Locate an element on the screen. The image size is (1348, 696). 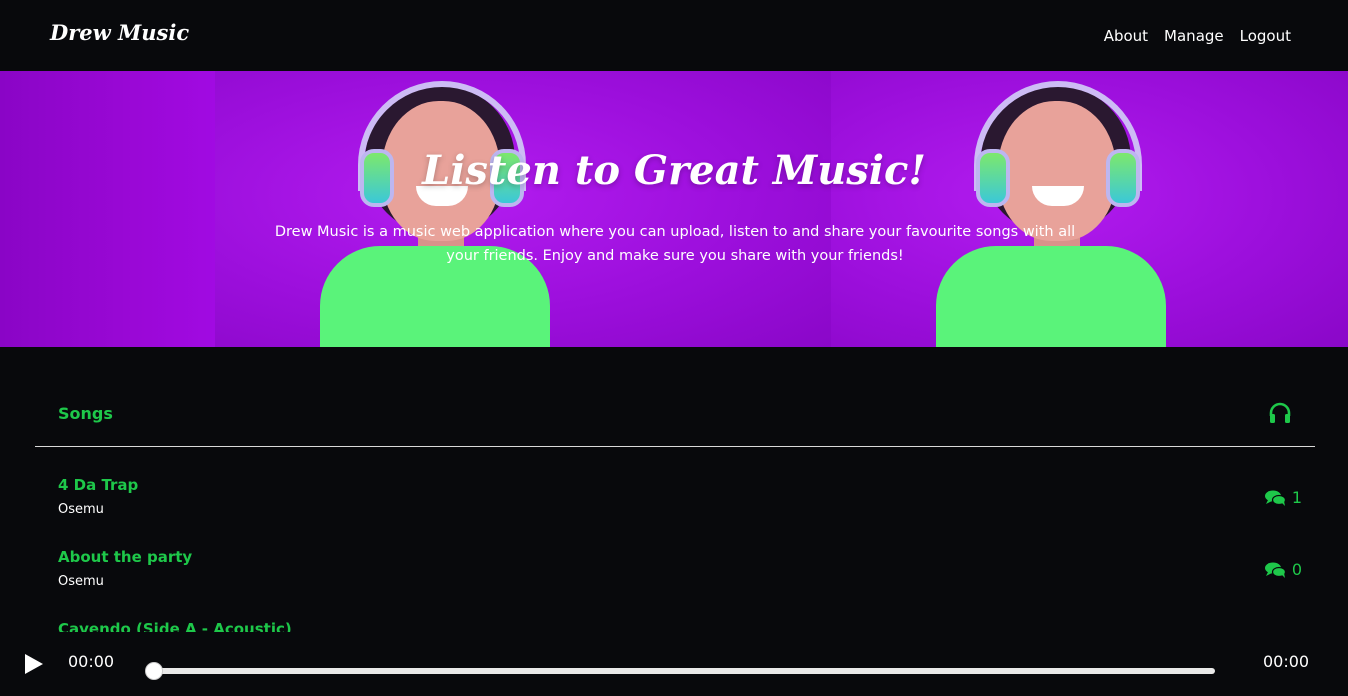
nav-link-about: About is located at coordinates (1126, 36).